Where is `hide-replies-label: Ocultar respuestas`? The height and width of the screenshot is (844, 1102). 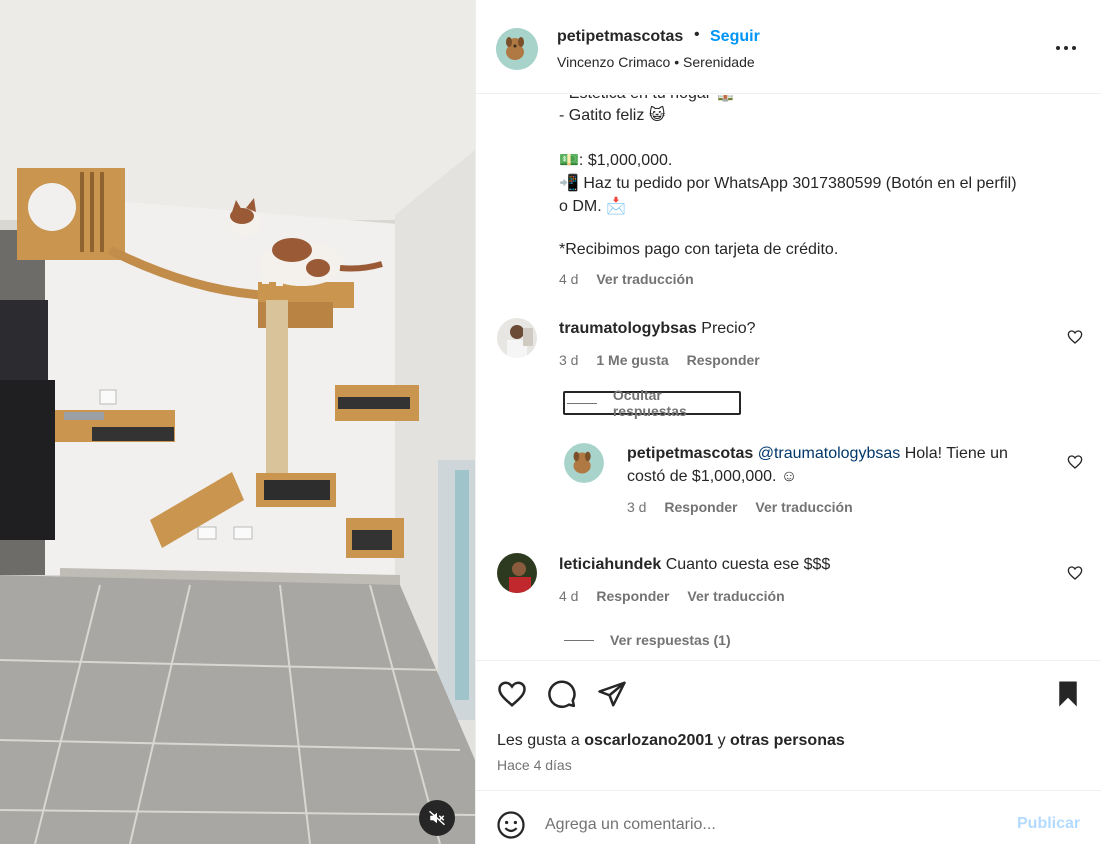
hide-replies-label: Ocultar respuestas is located at coordinates (649, 403).